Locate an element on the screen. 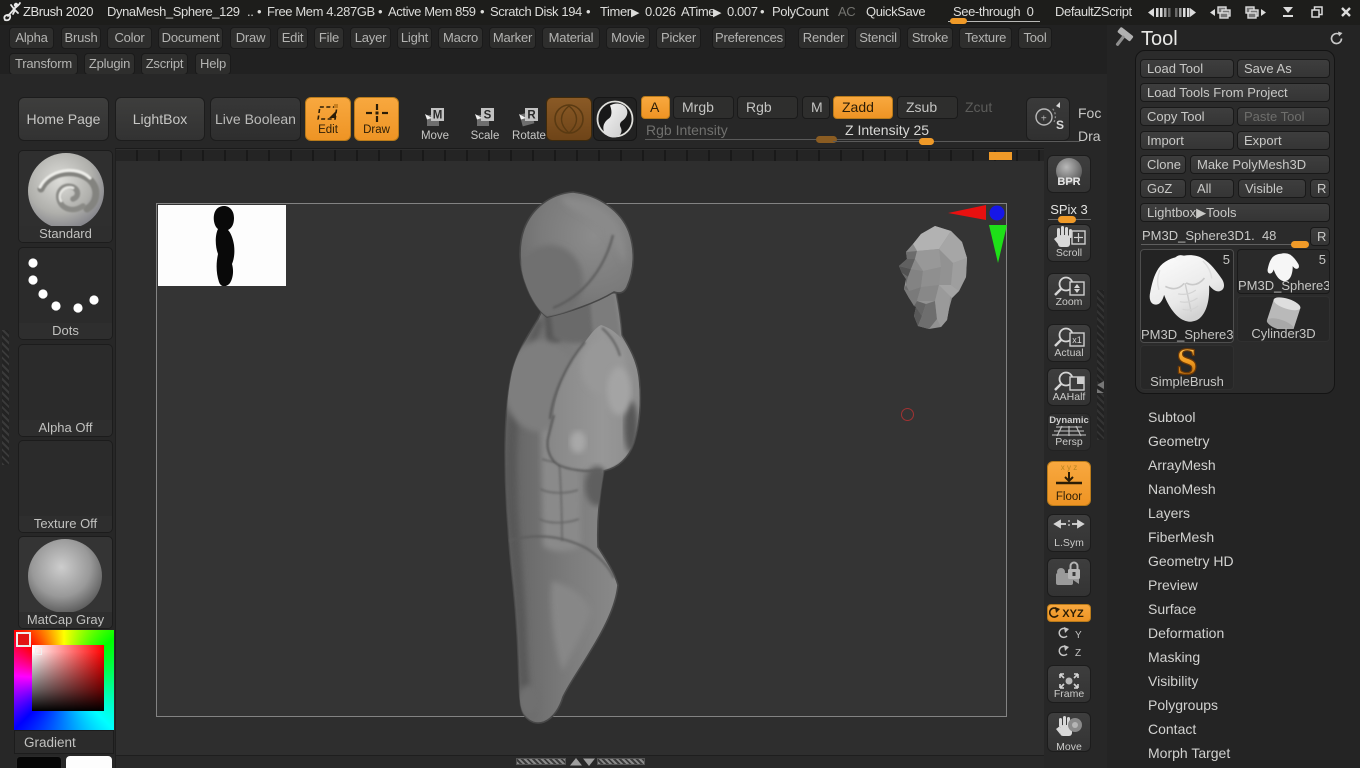 The image size is (1360, 768). svg-text: Z is located at coordinates (1078, 653).